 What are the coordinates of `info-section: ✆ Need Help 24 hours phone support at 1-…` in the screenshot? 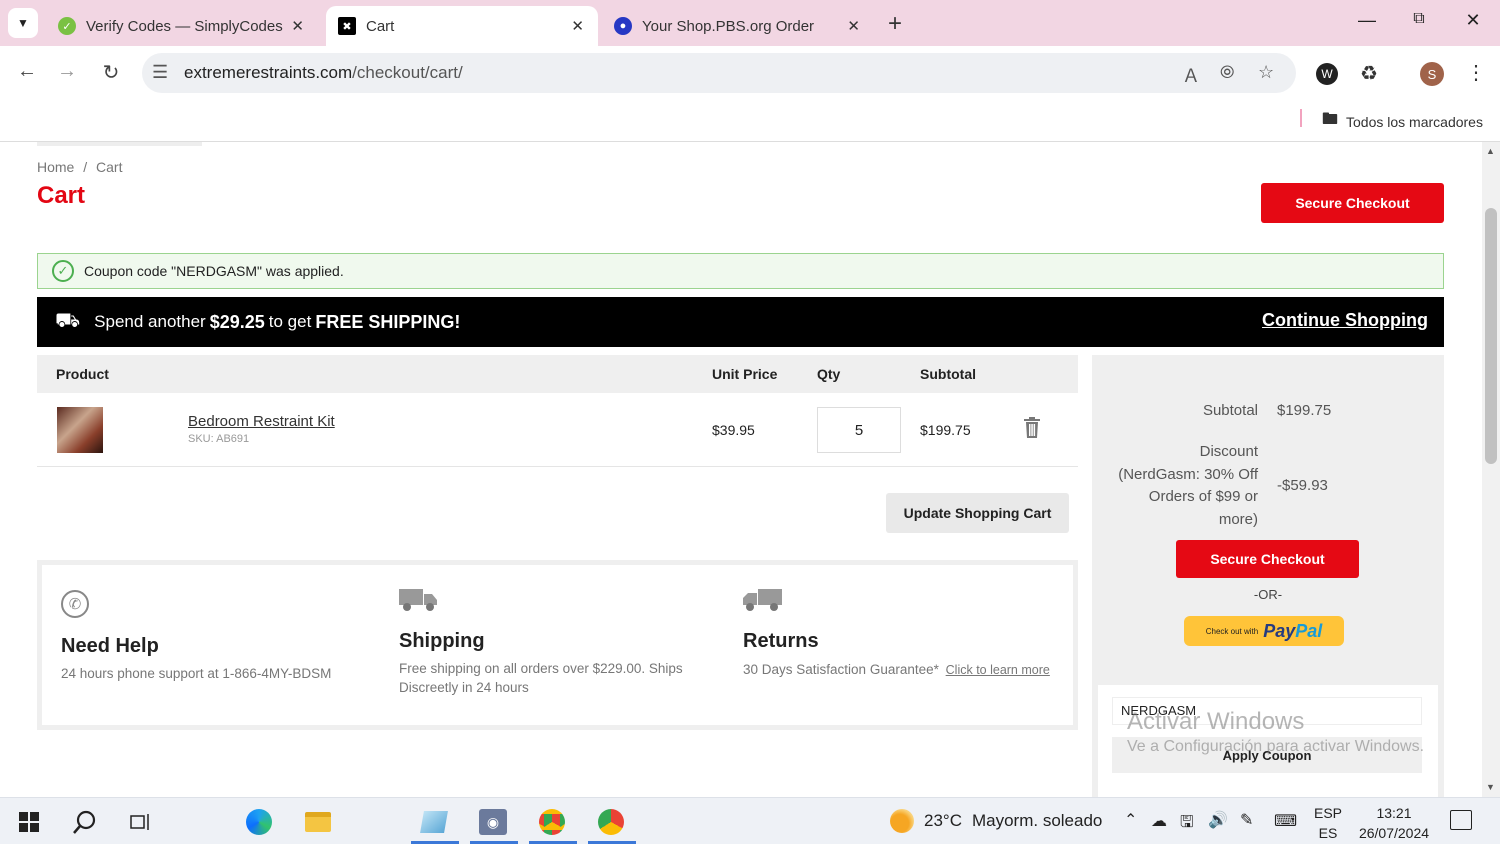 It's located at (557, 645).